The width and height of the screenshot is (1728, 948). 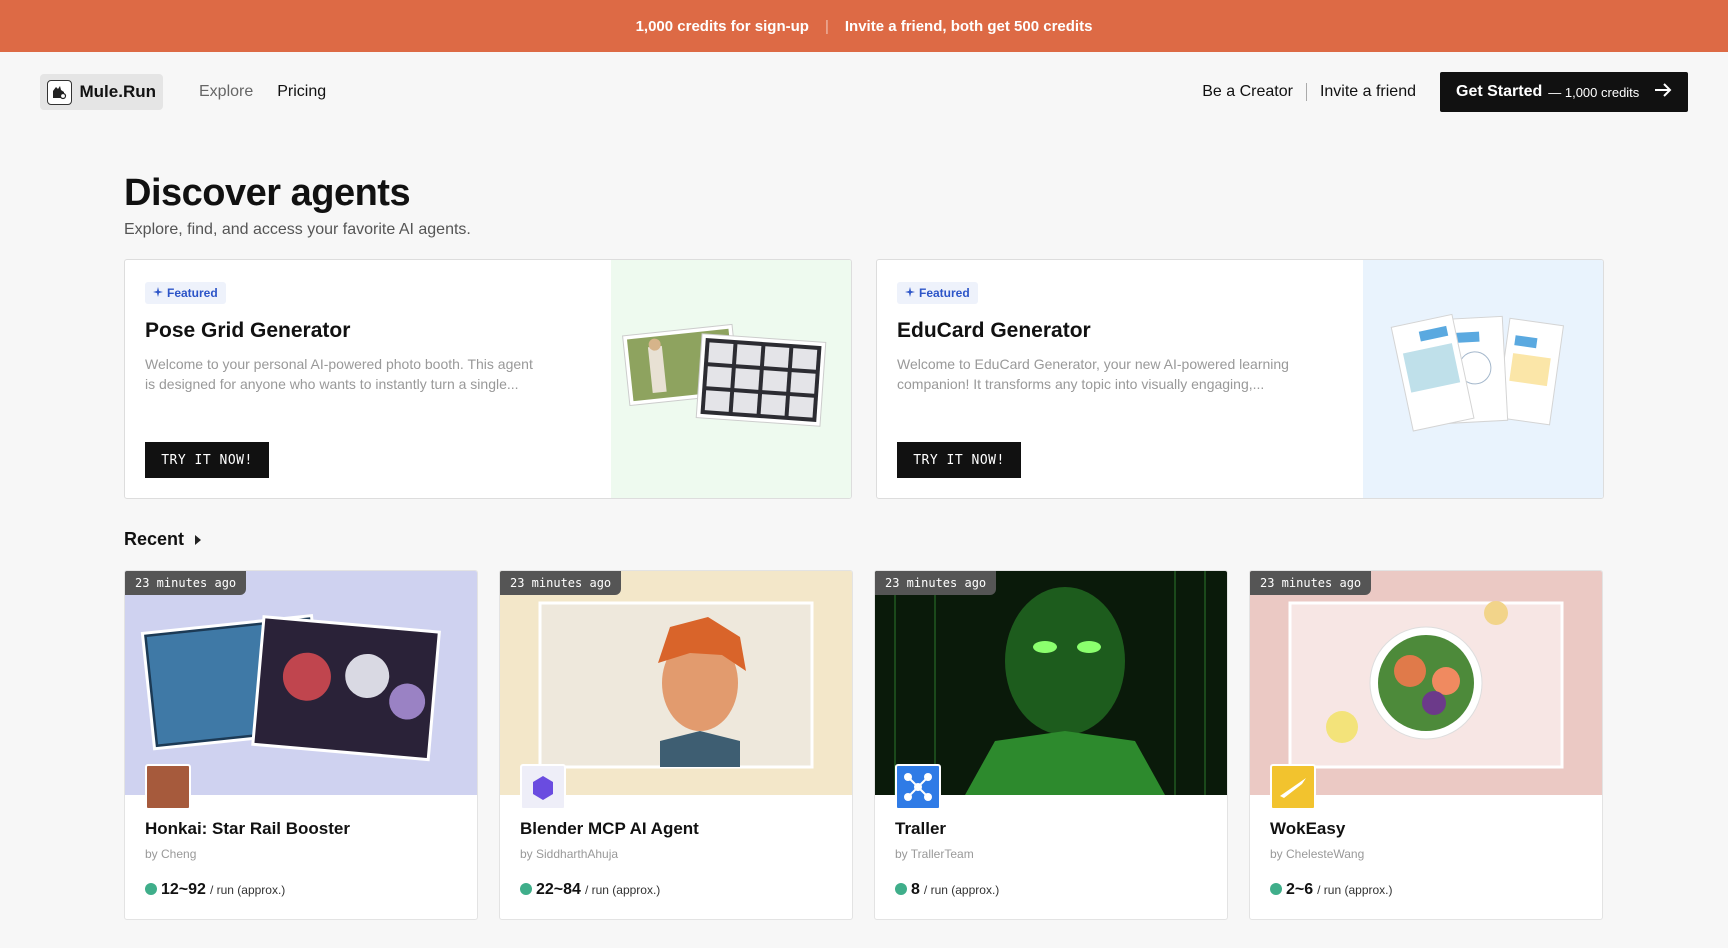 What do you see at coordinates (1306, 92) in the screenshot?
I see `nav-divider` at bounding box center [1306, 92].